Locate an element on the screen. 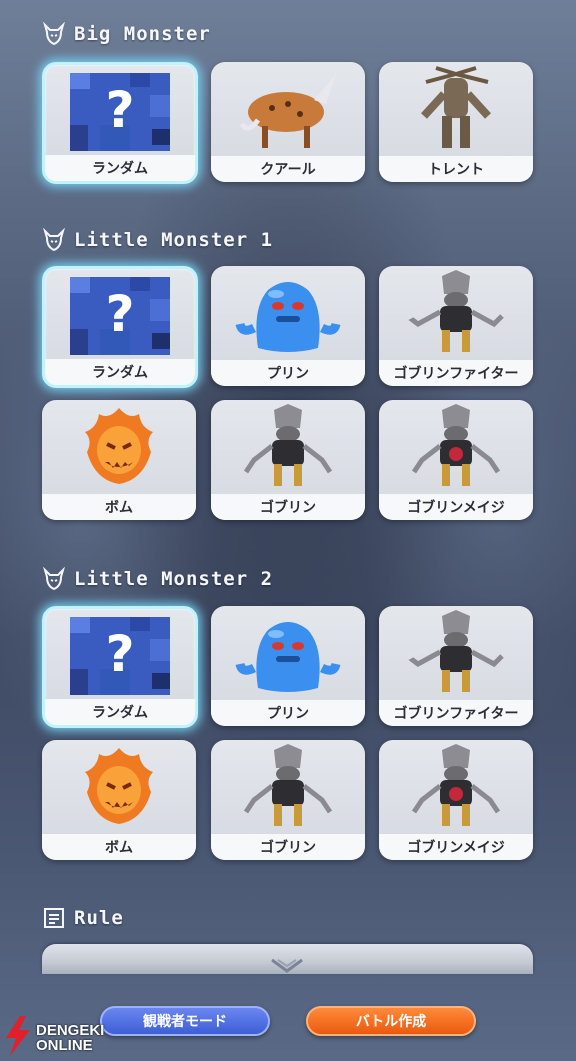  monster-card-label: クアール is located at coordinates (288, 169).